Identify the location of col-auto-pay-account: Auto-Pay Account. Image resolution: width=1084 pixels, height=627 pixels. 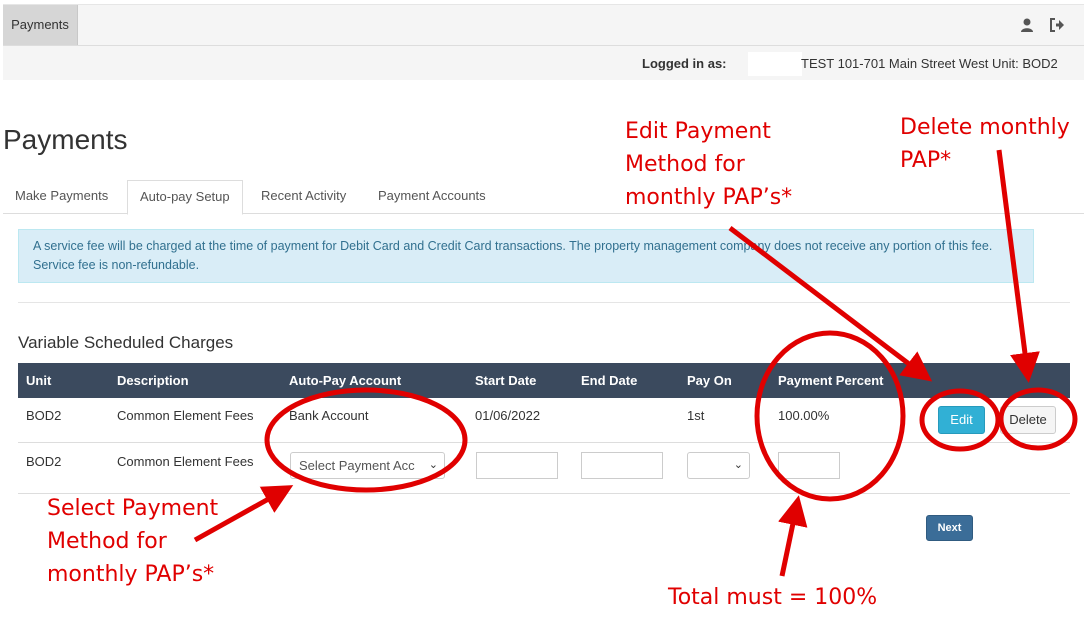
(345, 380).